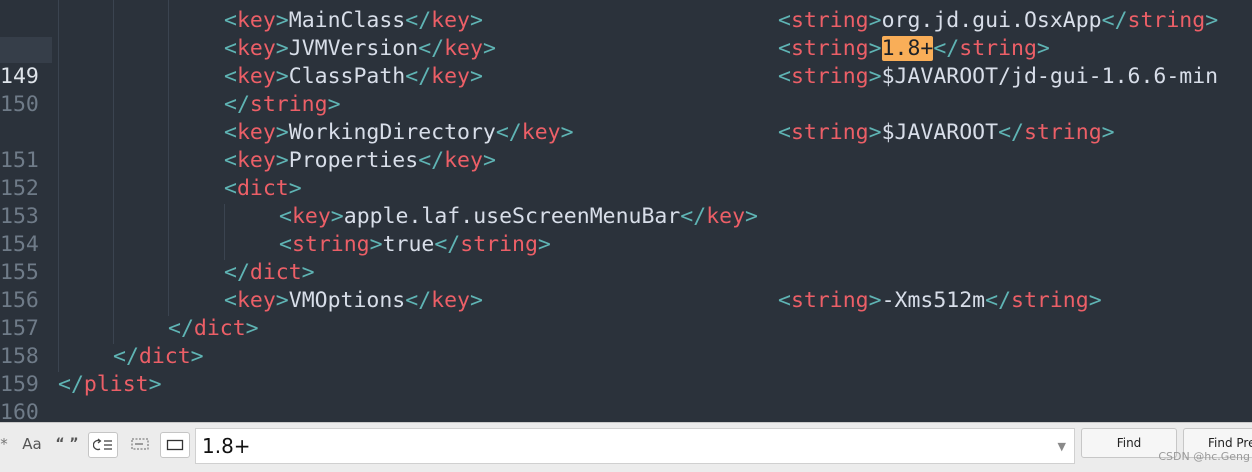 The image size is (1252, 472). Describe the element at coordinates (347, 300) in the screenshot. I see `plist-key: VMOptions` at that location.